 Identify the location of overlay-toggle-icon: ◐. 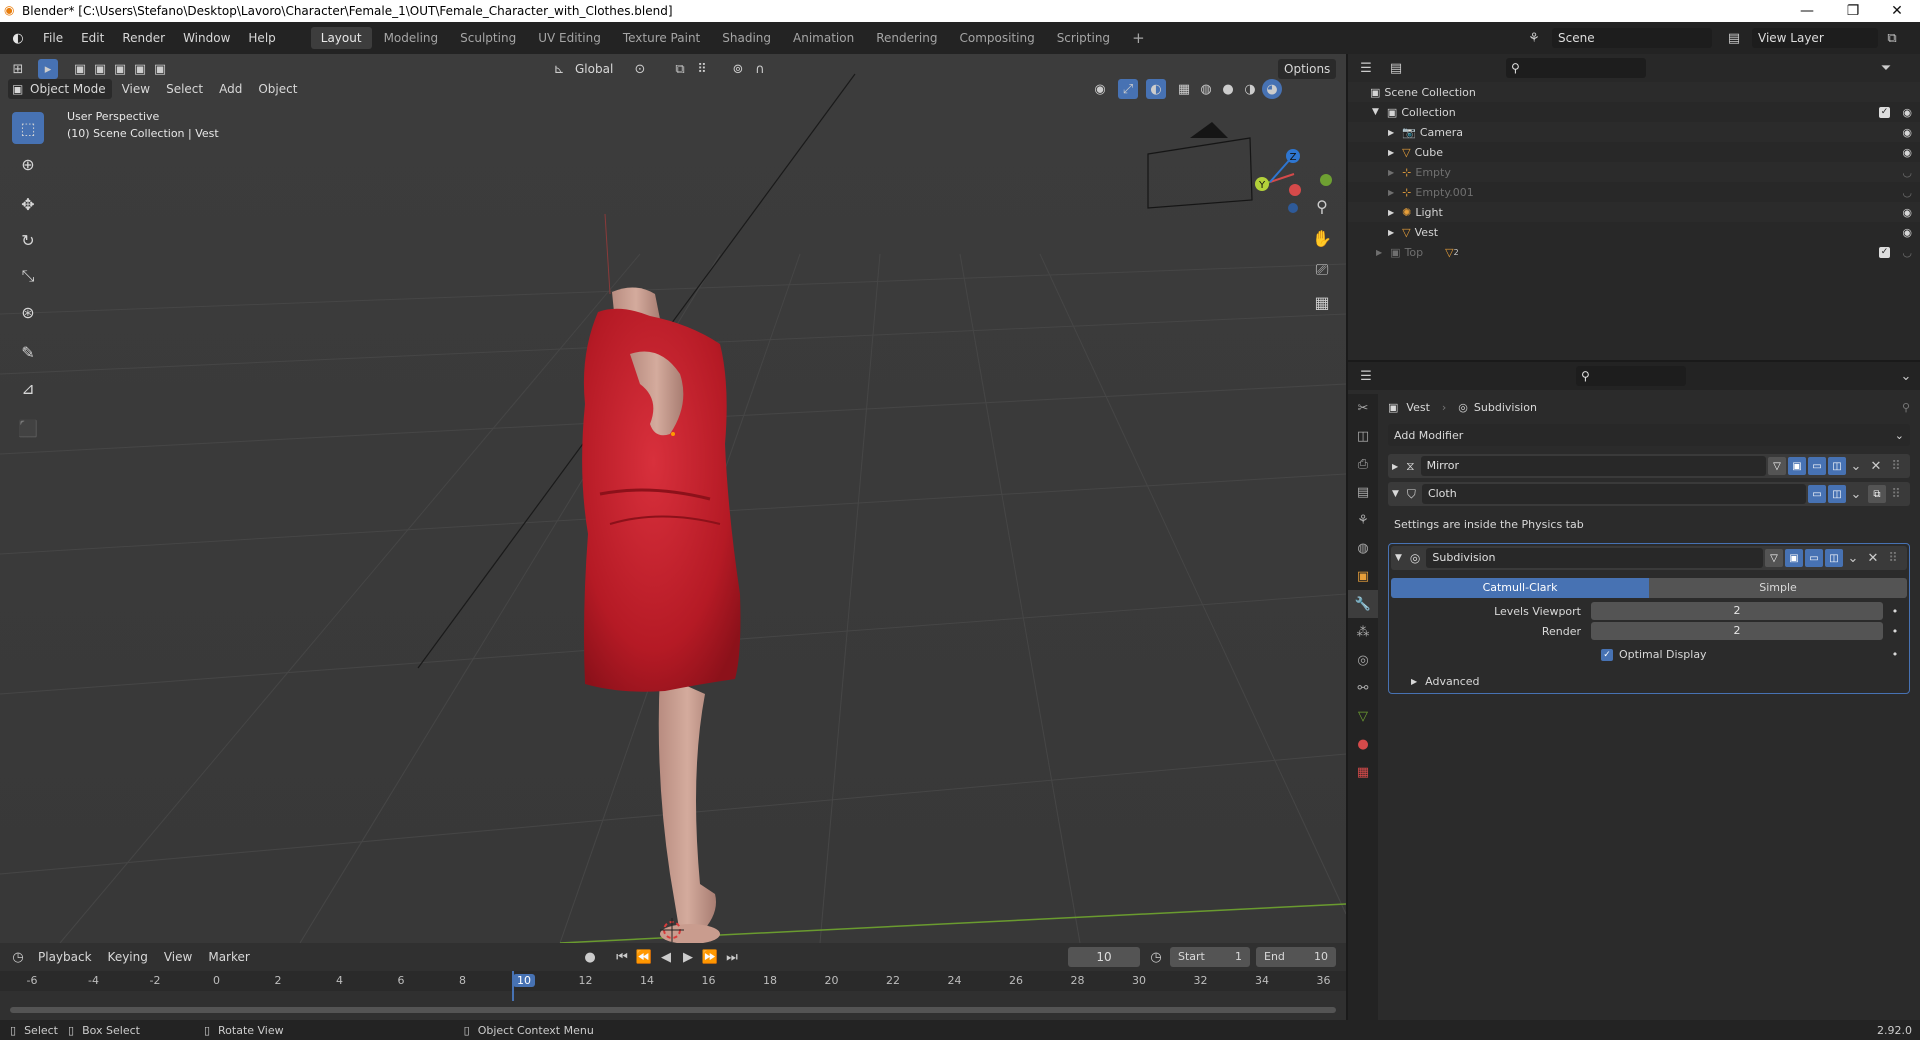
(1156, 89).